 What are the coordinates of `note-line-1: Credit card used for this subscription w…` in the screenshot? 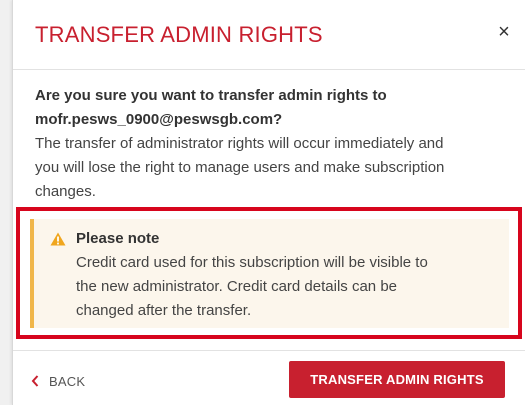 It's located at (252, 262).